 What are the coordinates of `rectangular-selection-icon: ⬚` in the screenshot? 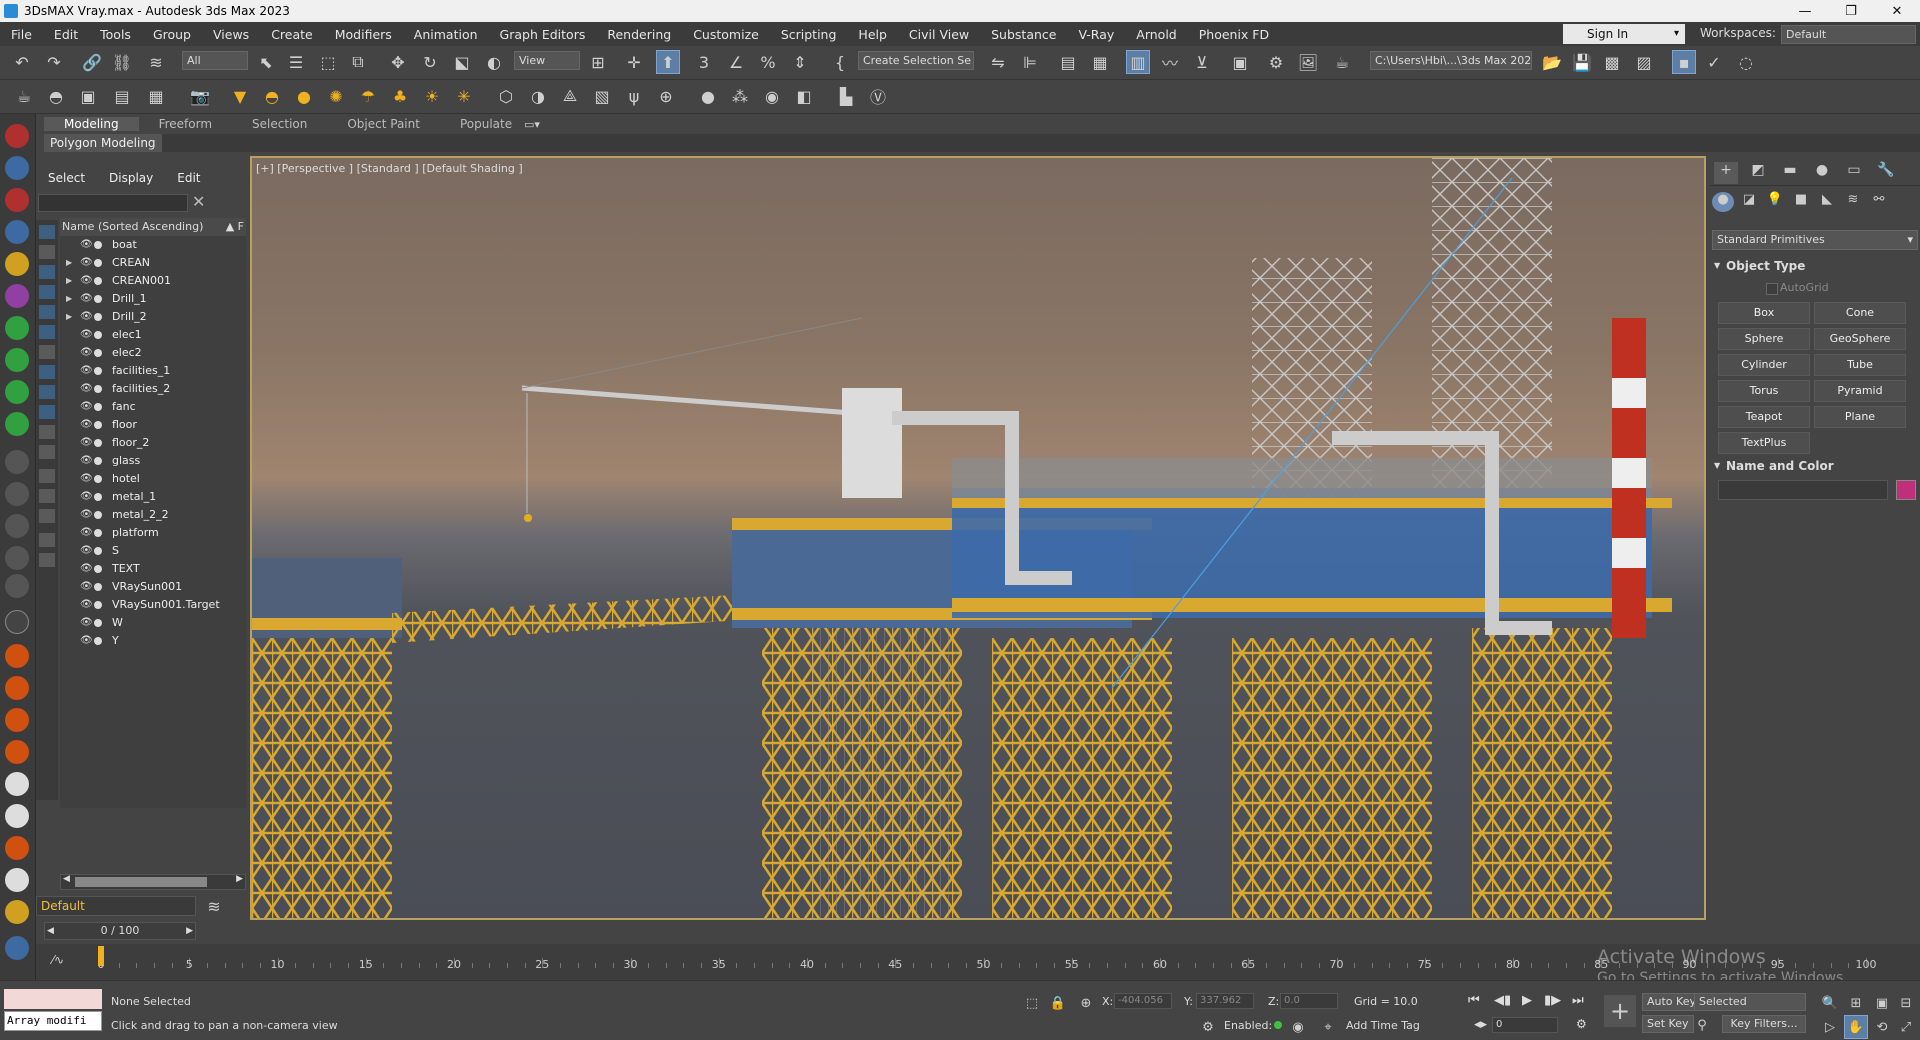 It's located at (328, 62).